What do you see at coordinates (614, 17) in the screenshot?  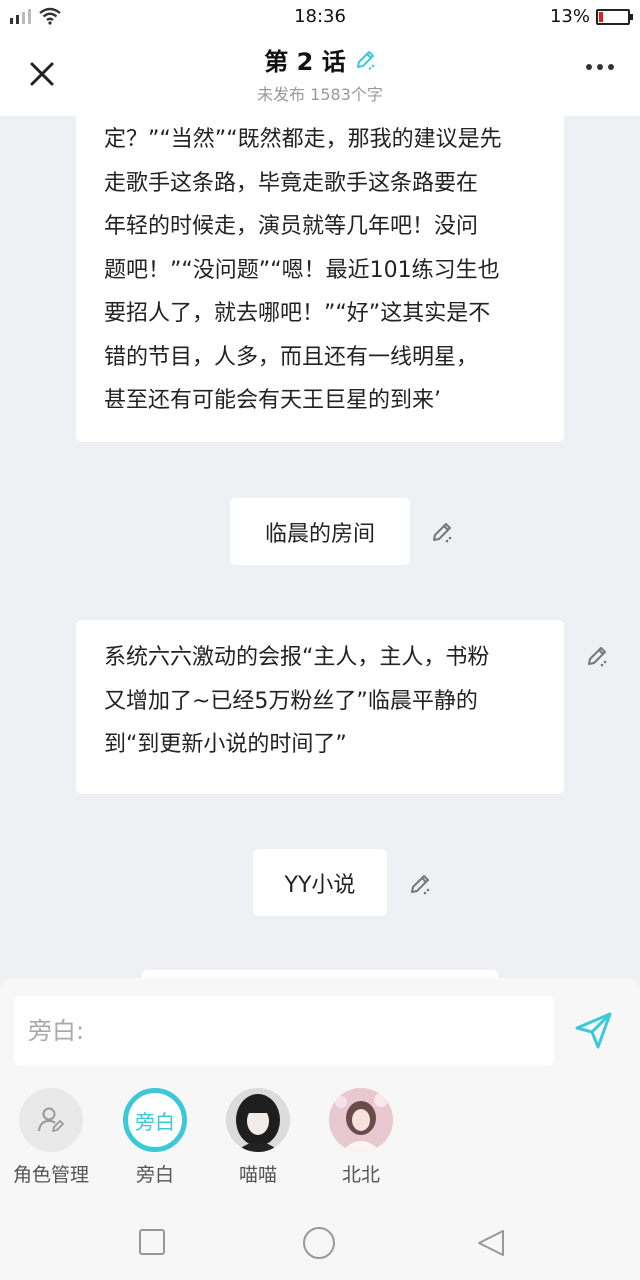 I see `battery-icon` at bounding box center [614, 17].